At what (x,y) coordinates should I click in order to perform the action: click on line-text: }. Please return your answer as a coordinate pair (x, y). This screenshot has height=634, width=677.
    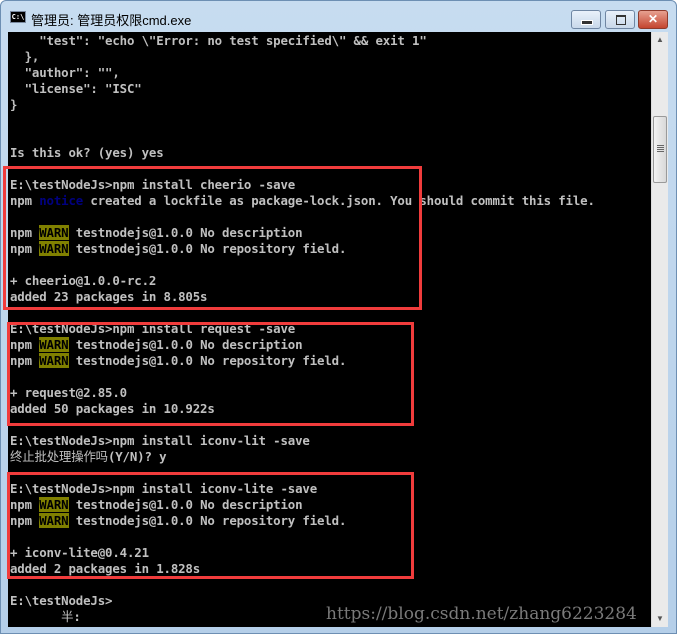
    Looking at the image, I should click on (14, 104).